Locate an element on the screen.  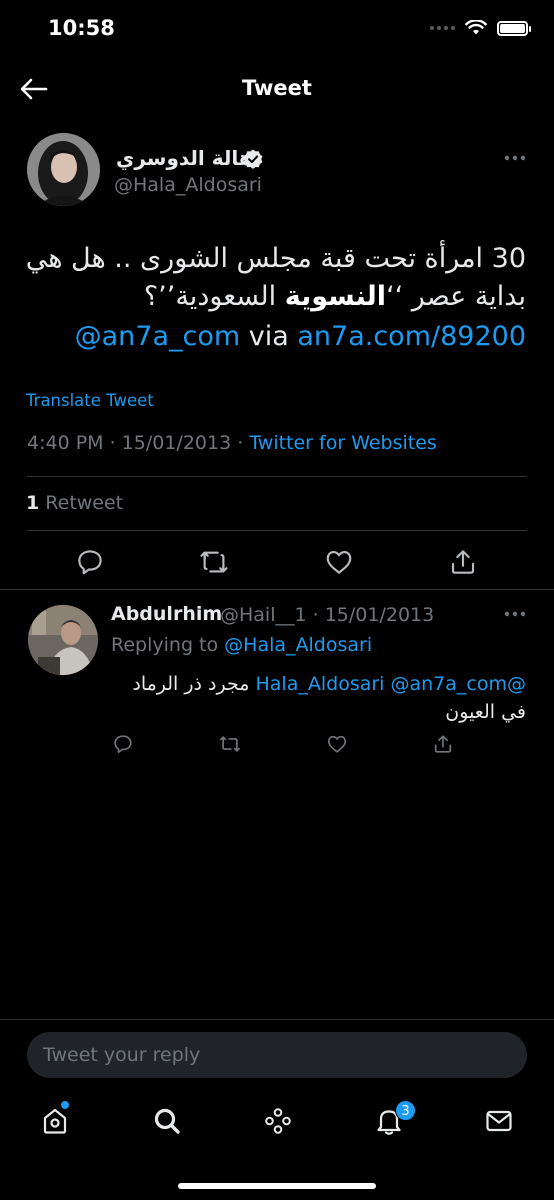
url-link: an7a.com/89200 is located at coordinates (411, 336).